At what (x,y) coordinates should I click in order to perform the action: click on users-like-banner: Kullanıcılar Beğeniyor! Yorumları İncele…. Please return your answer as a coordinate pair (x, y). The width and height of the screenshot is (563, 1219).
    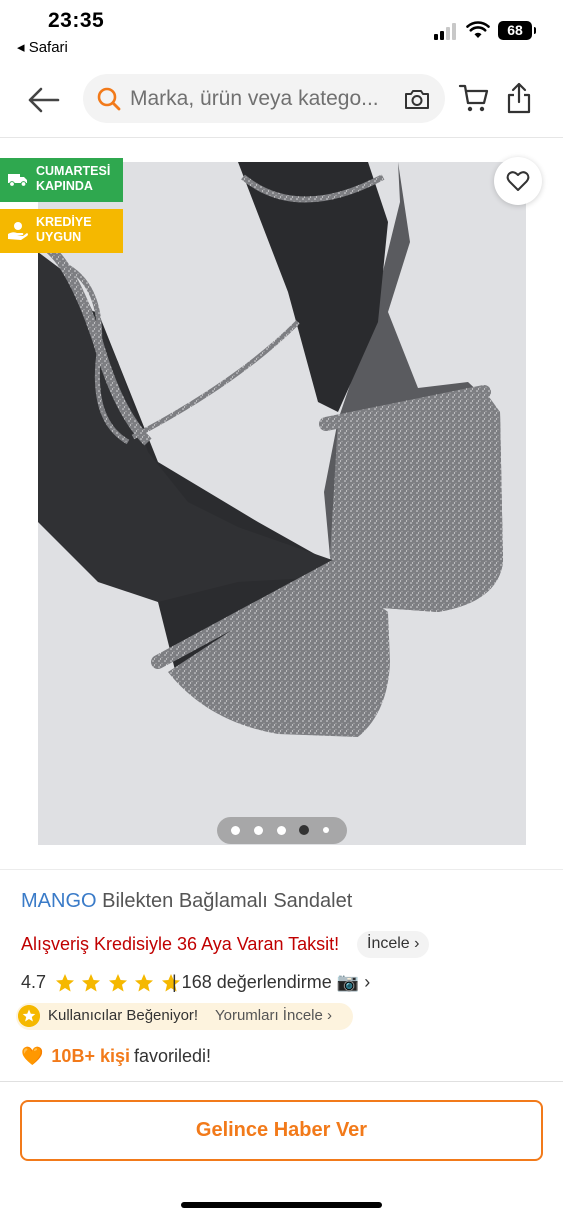
    Looking at the image, I should click on (184, 1016).